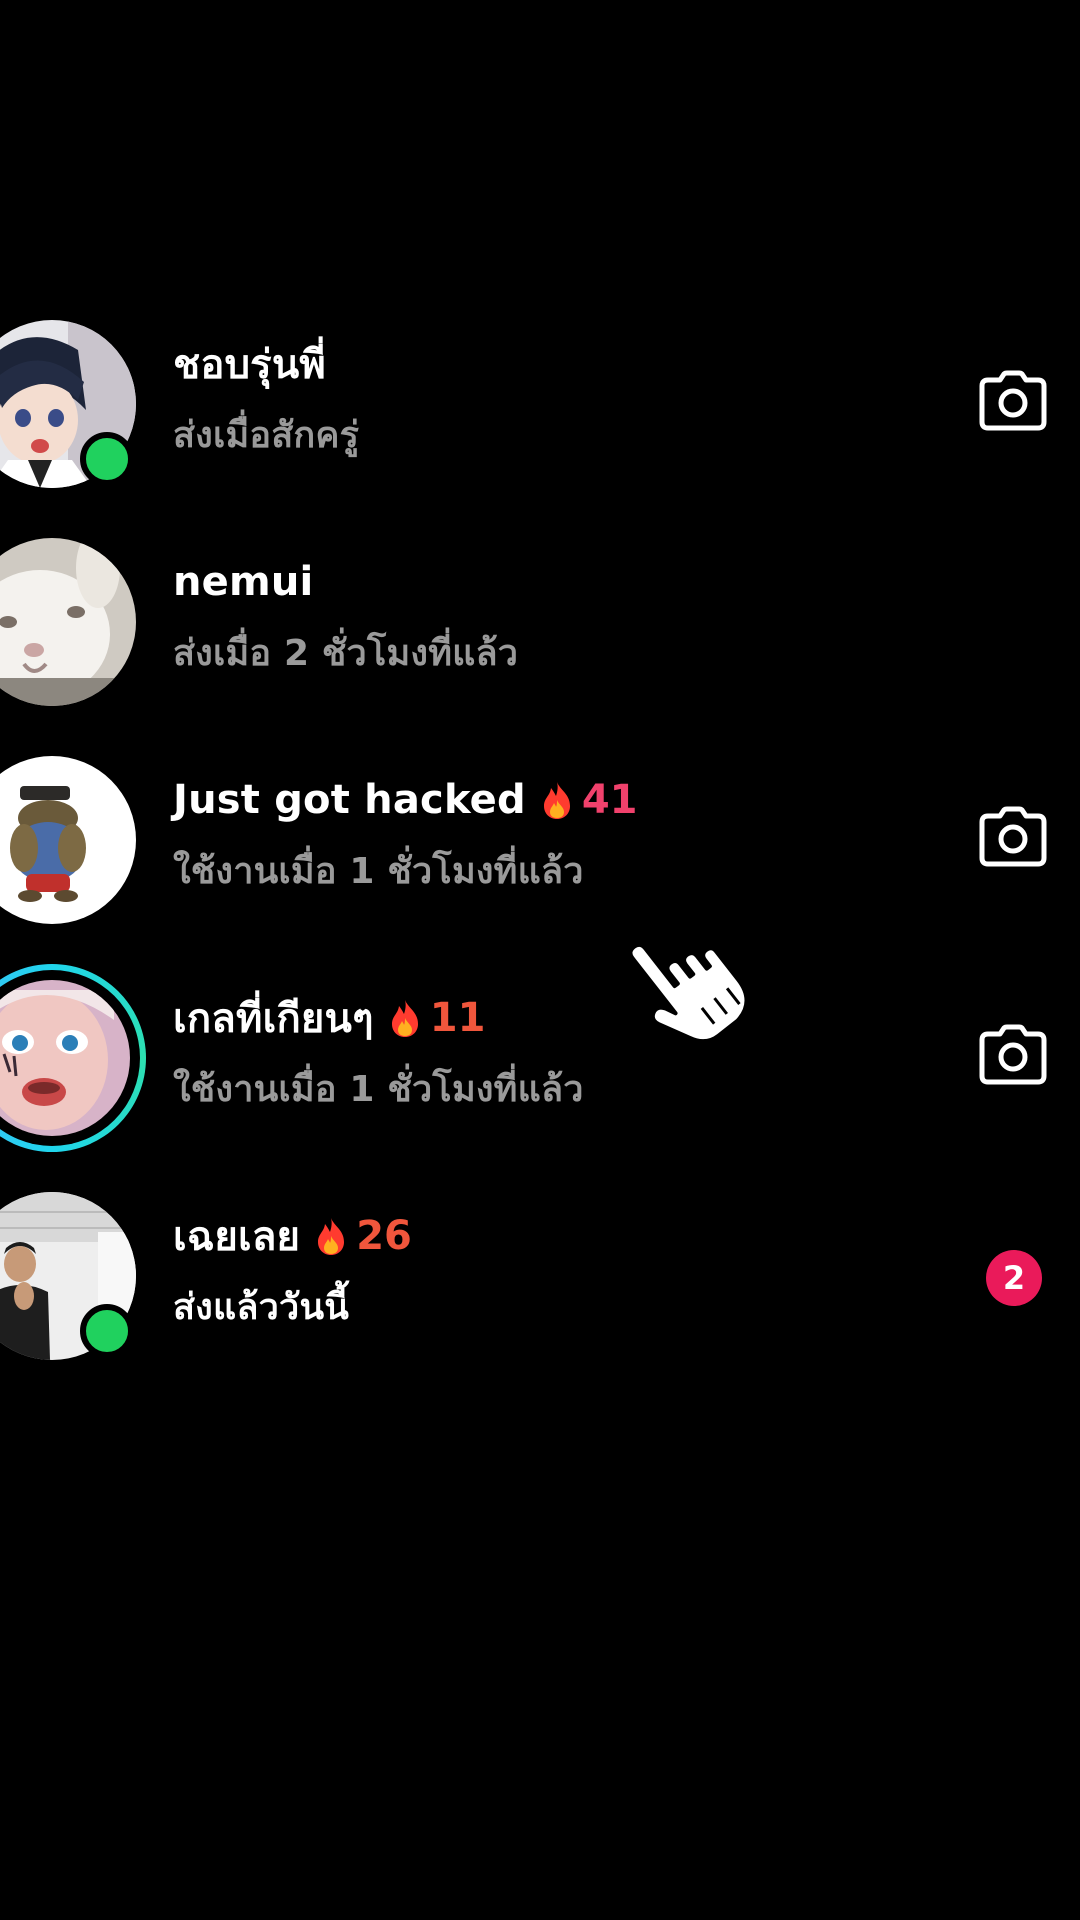  I want to click on contact-name: เกลที่เกียนๆ, so click(273, 1019).